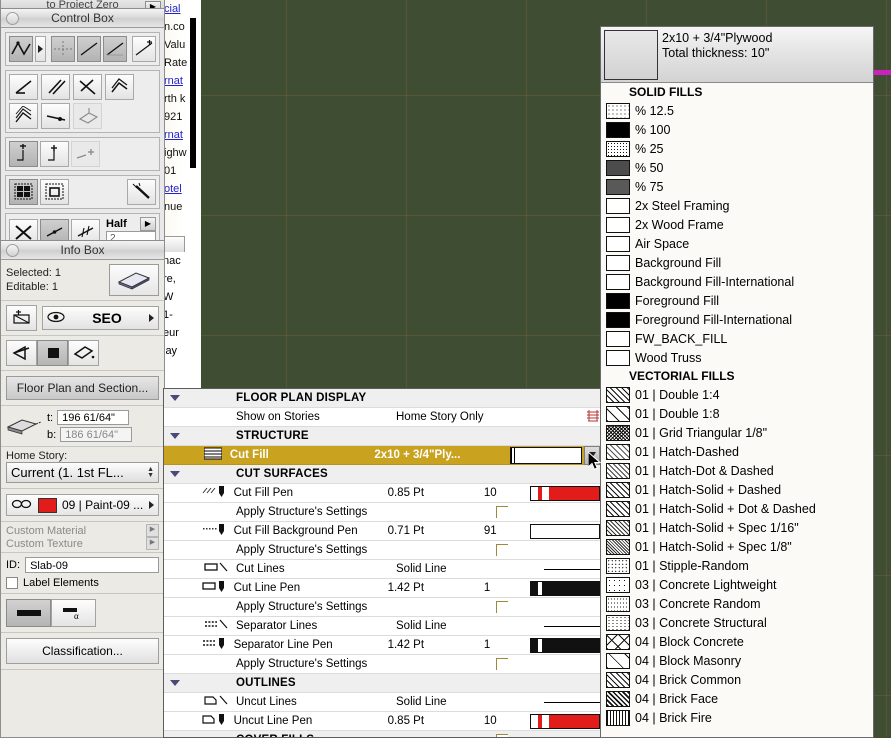 Image resolution: width=891 pixels, height=738 pixels. Describe the element at coordinates (384, 626) in the screenshot. I see `settings-row: Separator Lines Solid Line` at that location.